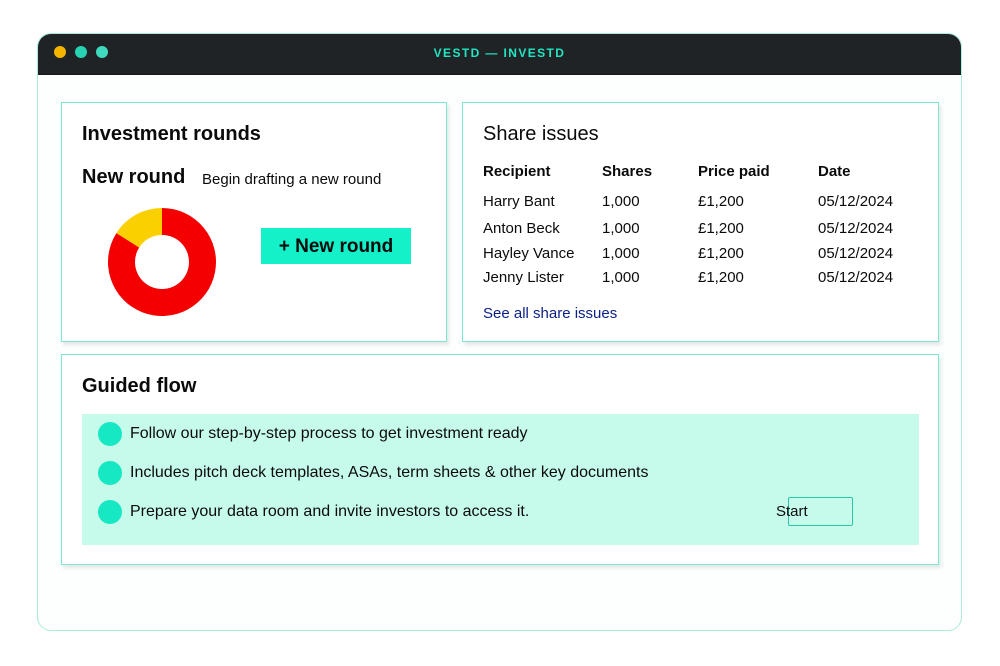 This screenshot has height=666, width=1000. I want to click on donut-hole, so click(162, 262).